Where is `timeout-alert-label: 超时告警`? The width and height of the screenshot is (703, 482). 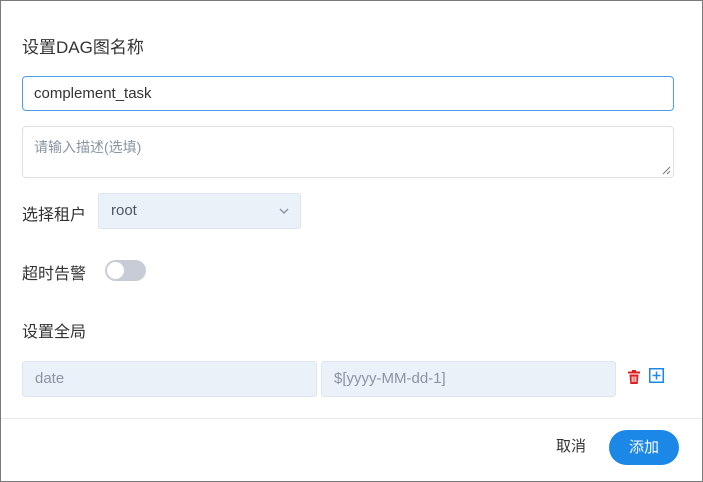 timeout-alert-label: 超时告警 is located at coordinates (54, 274).